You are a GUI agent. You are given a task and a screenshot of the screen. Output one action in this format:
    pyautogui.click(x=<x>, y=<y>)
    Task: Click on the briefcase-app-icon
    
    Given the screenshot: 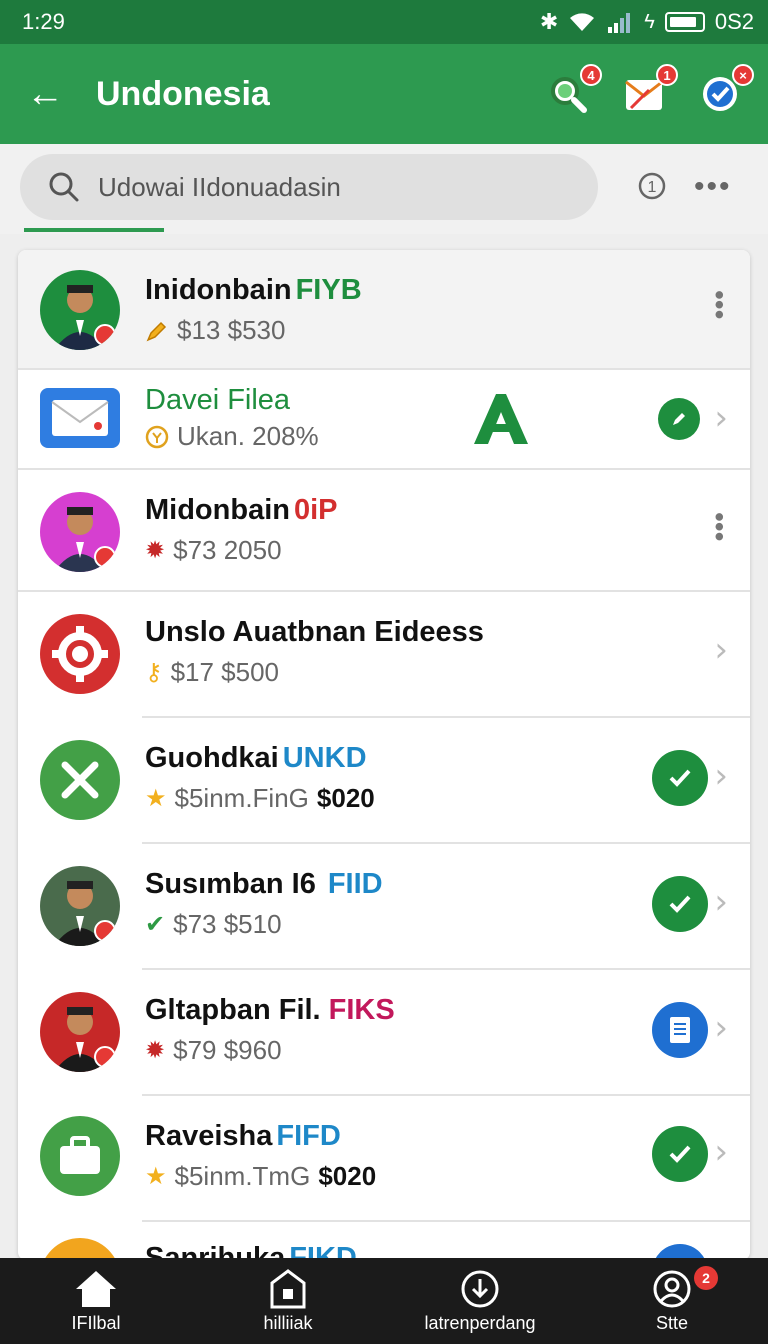 What is the action you would take?
    pyautogui.click(x=80, y=1156)
    